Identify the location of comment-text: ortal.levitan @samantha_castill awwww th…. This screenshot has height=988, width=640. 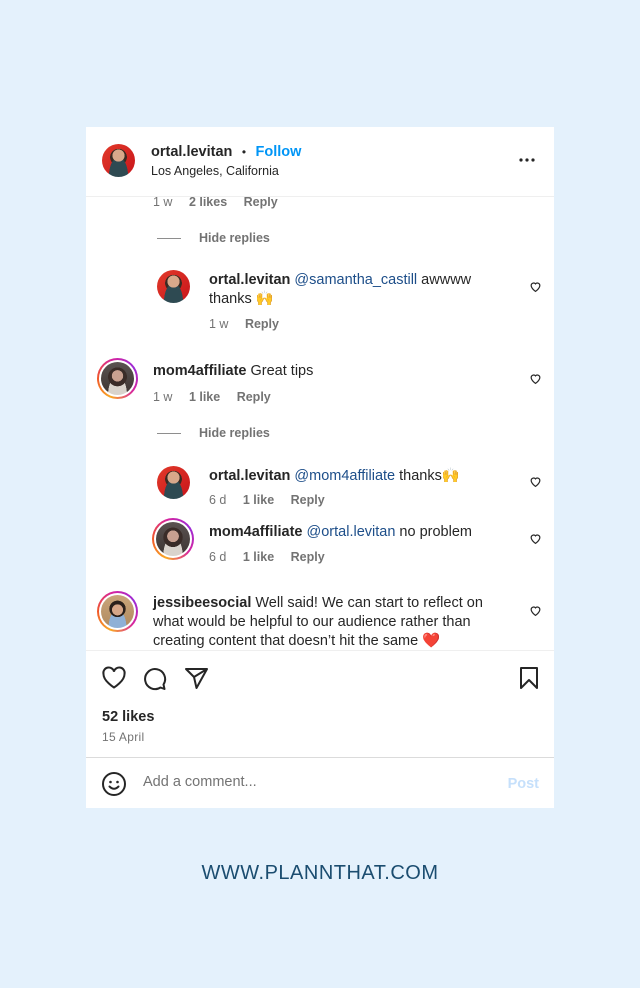
(354, 290).